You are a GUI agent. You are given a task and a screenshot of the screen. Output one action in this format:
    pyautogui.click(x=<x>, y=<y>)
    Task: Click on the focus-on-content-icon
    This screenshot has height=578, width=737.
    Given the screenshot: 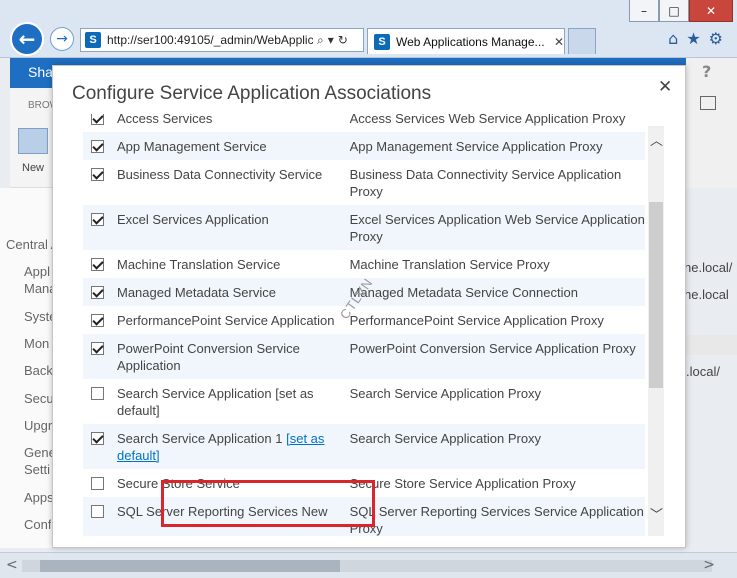 What is the action you would take?
    pyautogui.click(x=708, y=103)
    